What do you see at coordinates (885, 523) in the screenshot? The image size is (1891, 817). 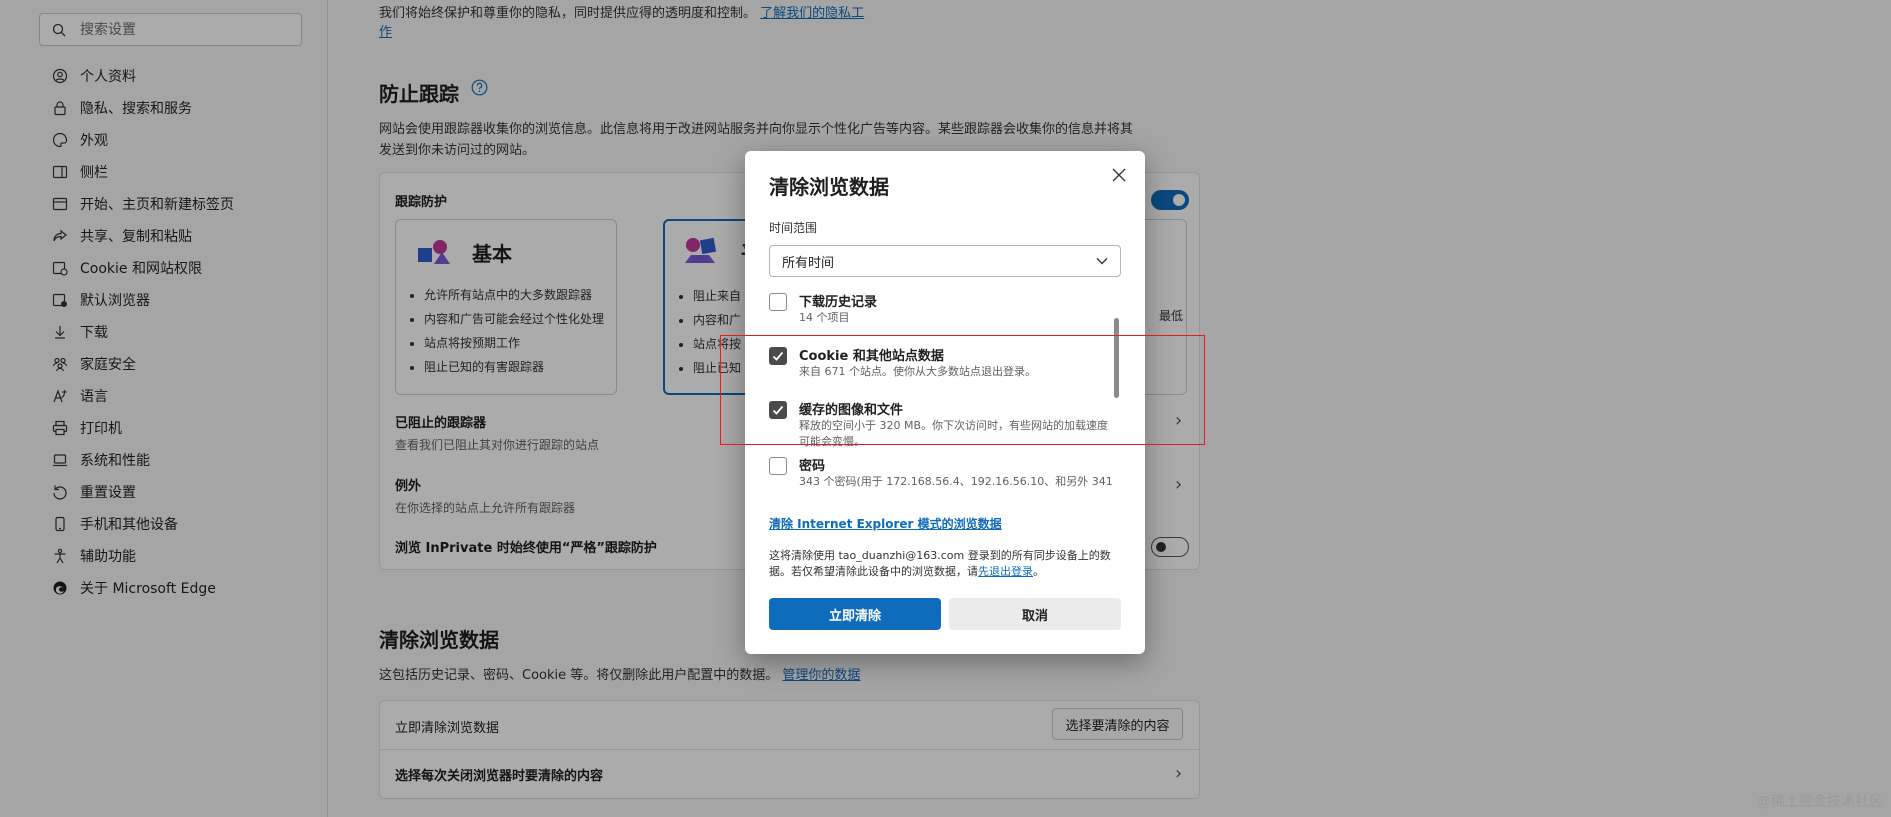 I see `clear-ie-mode-data-link: 清除 Internet Explorer 模式的浏览数据` at bounding box center [885, 523].